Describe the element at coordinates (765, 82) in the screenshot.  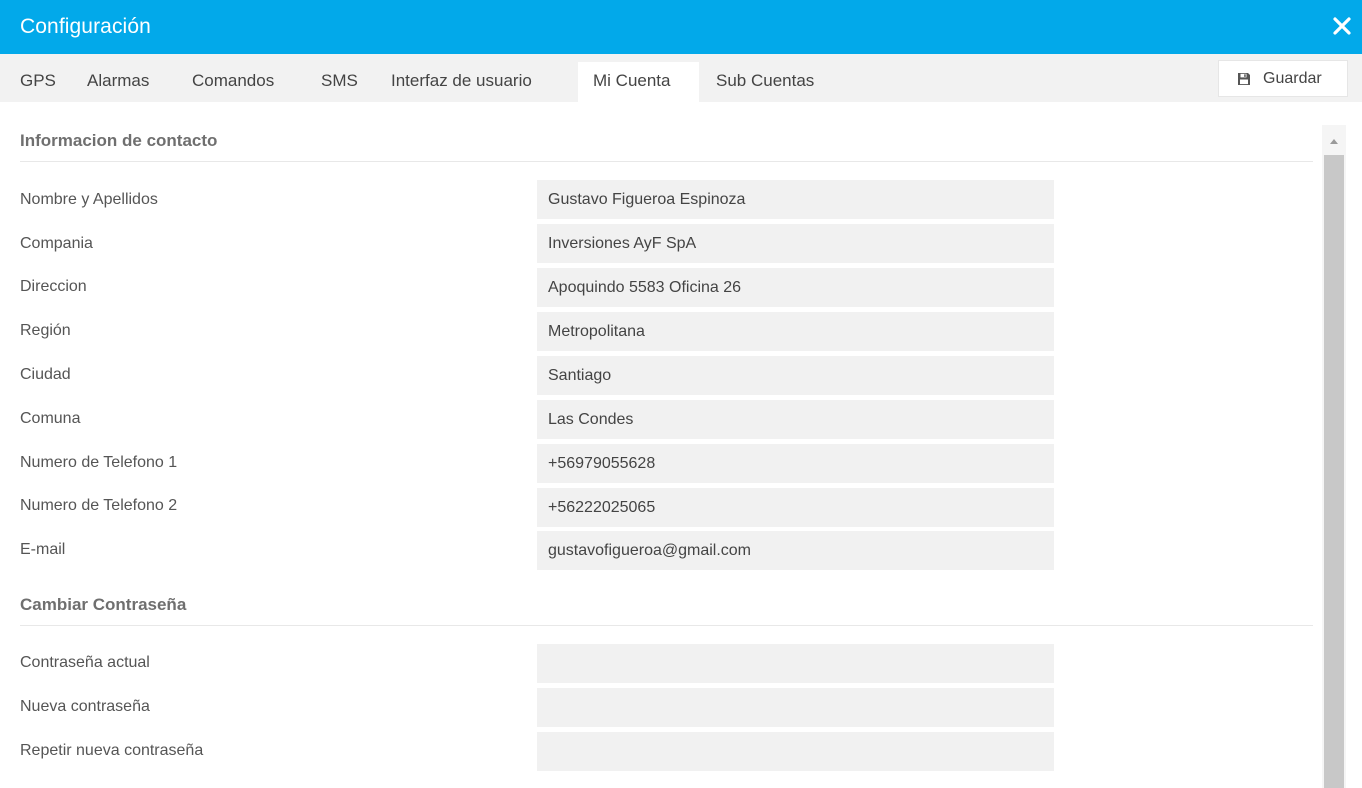
I see `tab-sub-cuentas: Sub Cuentas` at that location.